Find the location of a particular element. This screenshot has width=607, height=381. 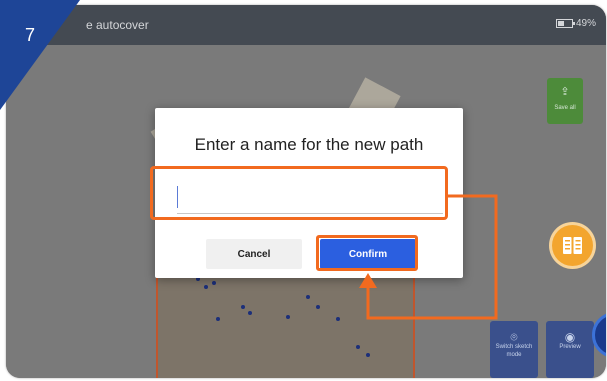

preview-button: ◉ Preview is located at coordinates (570, 349).